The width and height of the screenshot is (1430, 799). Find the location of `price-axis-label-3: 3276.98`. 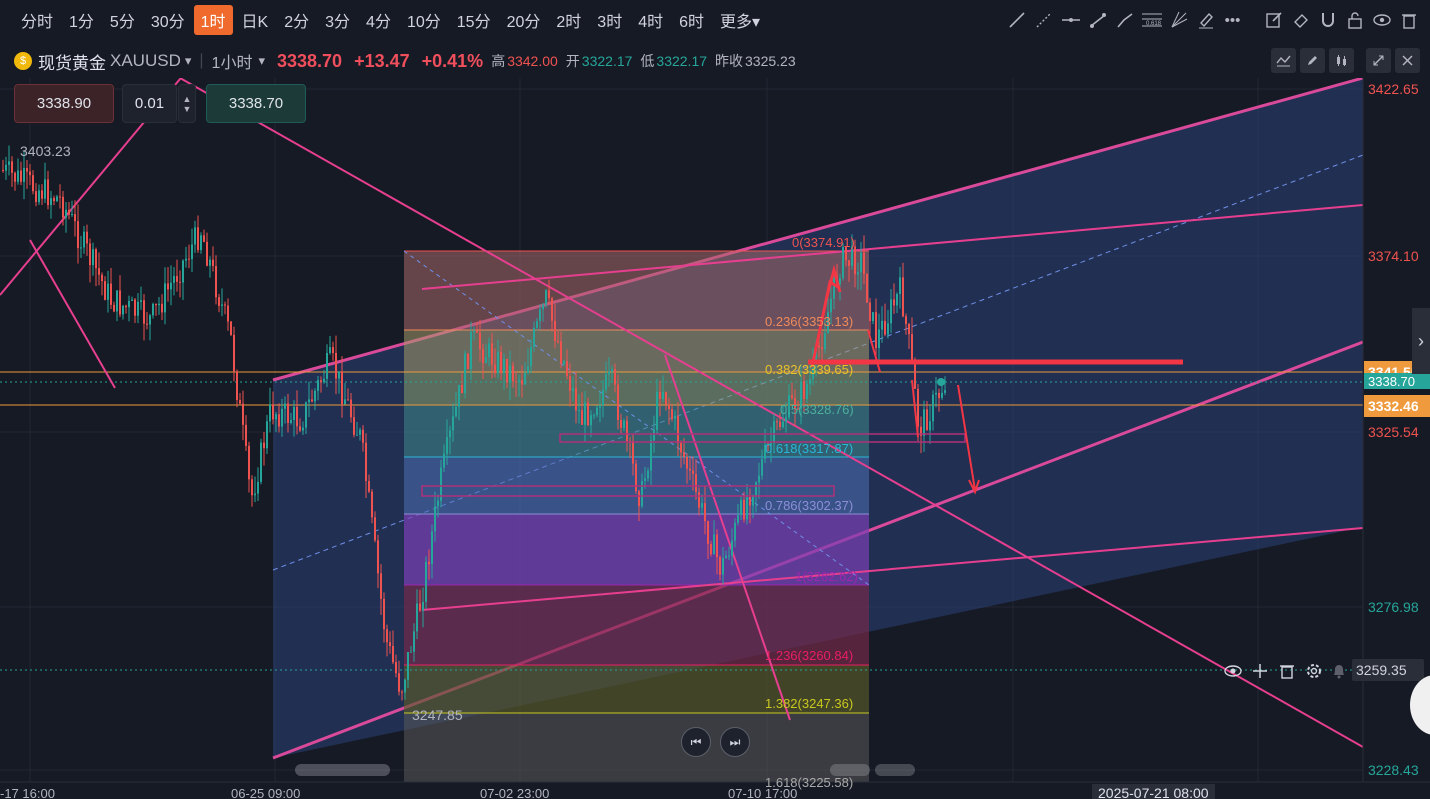

price-axis-label-3: 3276.98 is located at coordinates (1393, 607).